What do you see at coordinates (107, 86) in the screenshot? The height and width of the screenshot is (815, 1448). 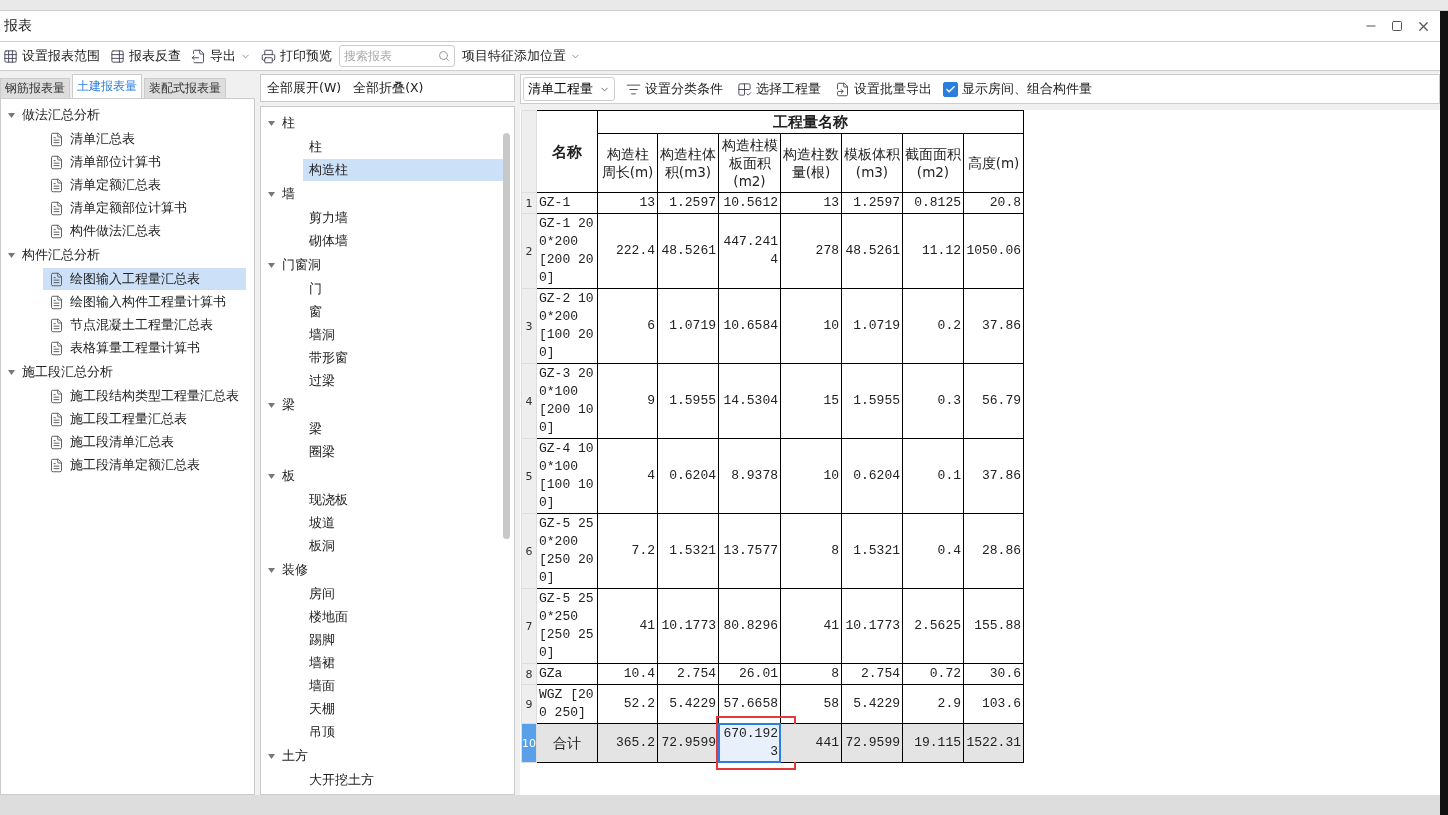 I see `report-tab: 土建报表量` at bounding box center [107, 86].